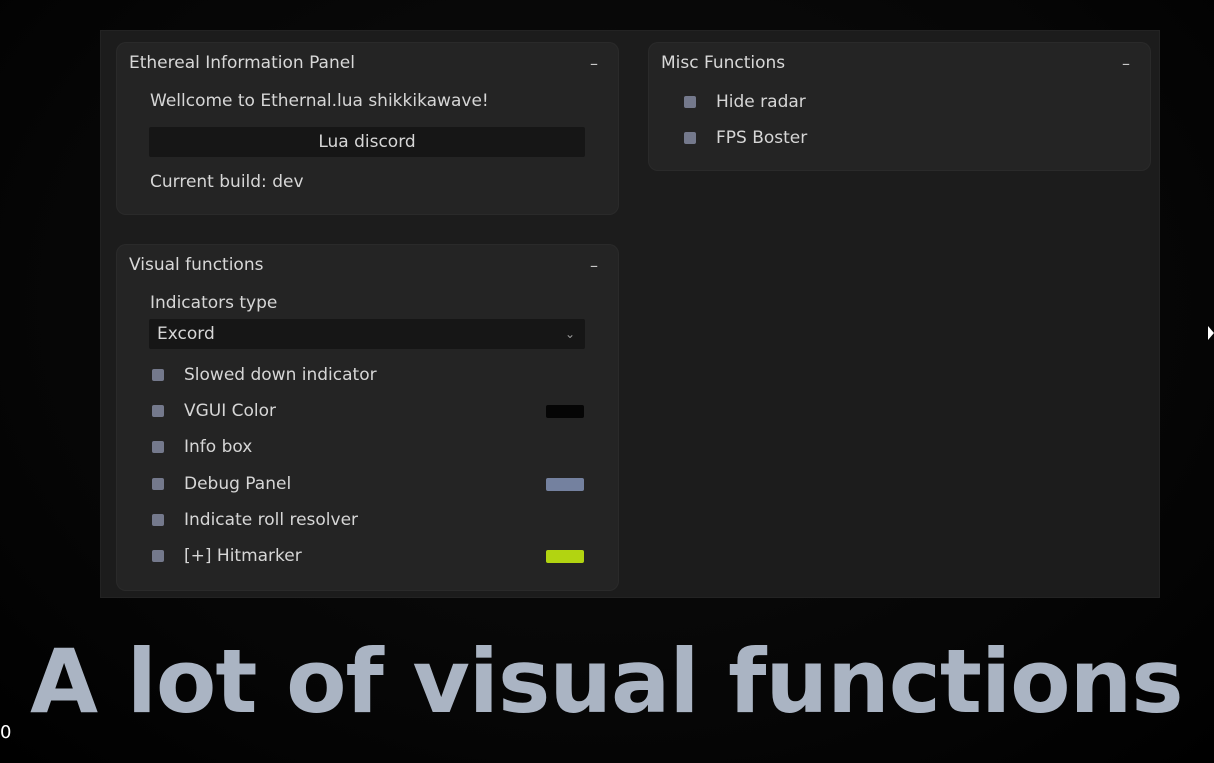  Describe the element at coordinates (230, 411) in the screenshot. I see `visual-item-label: VGUI Color` at that location.